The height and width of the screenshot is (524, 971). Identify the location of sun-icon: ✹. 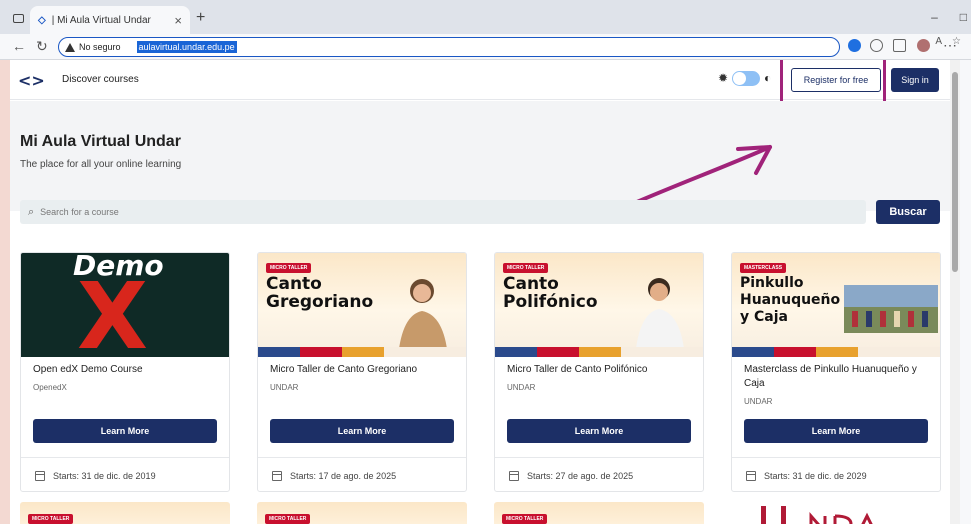
(723, 78).